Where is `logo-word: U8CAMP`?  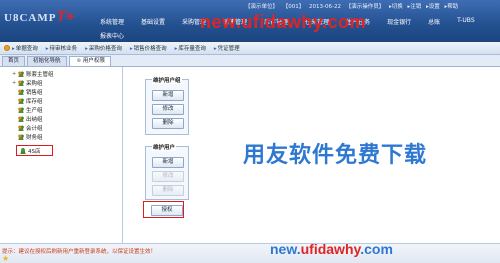 logo-word: U8CAMP is located at coordinates (30, 18).